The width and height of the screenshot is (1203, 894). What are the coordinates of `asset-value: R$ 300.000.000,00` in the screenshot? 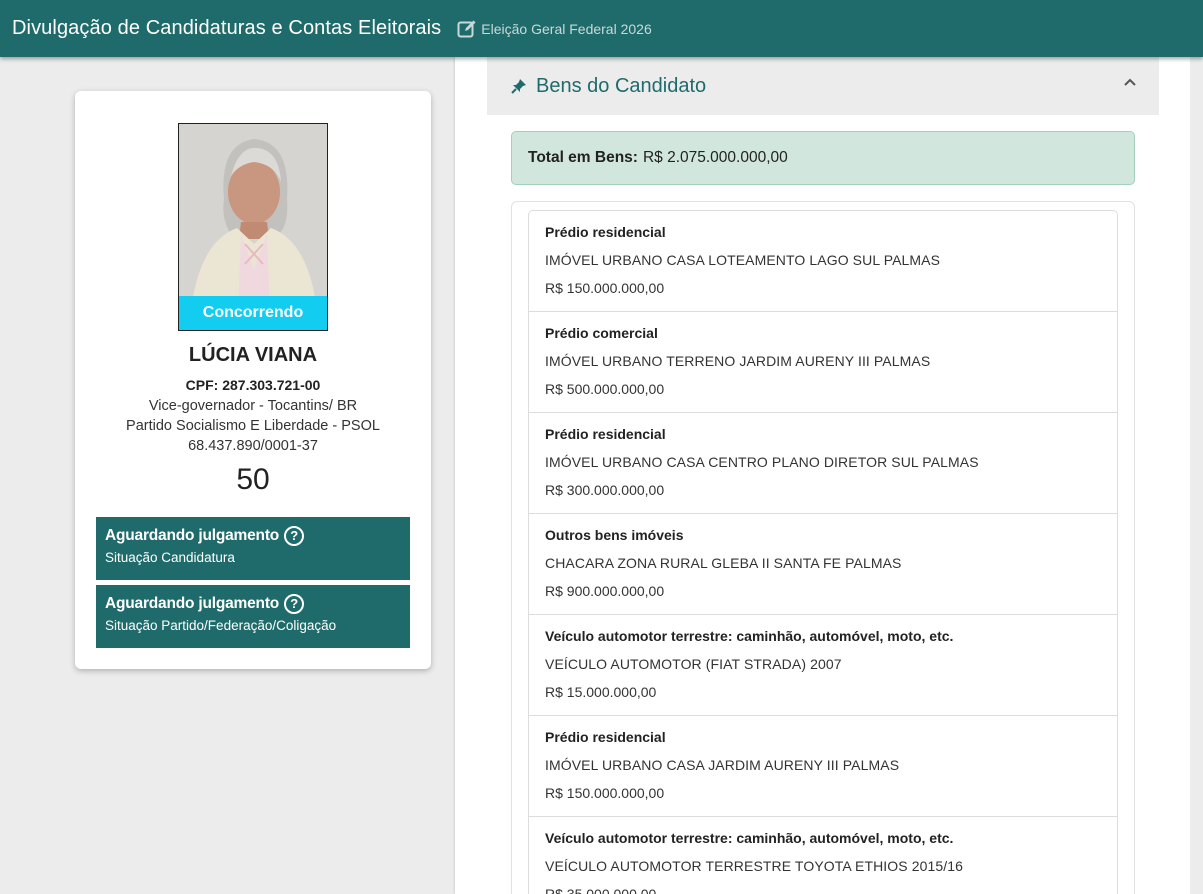 It's located at (605, 490).